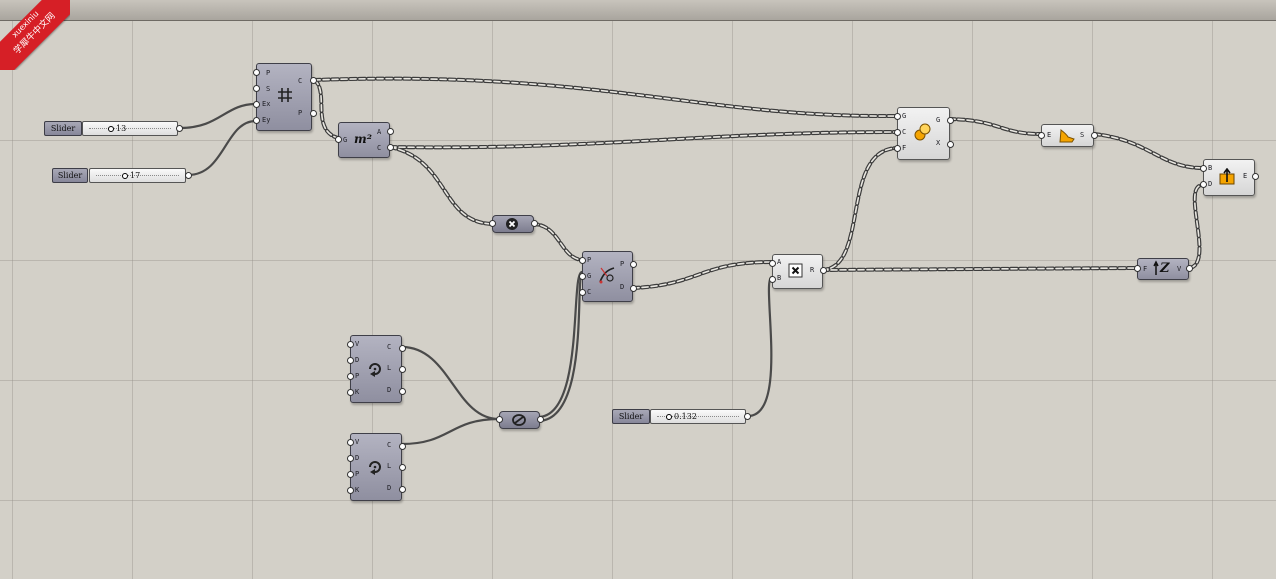  I want to click on closest-point-icon, so click(607, 275).